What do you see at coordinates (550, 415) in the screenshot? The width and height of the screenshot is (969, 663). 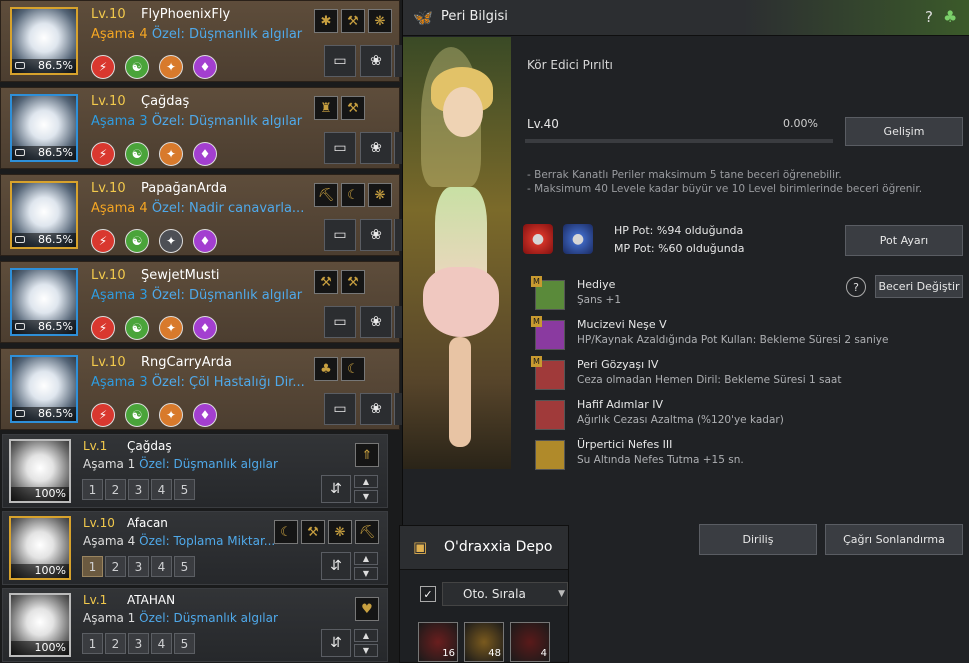 I see `bag-icon` at bounding box center [550, 415].